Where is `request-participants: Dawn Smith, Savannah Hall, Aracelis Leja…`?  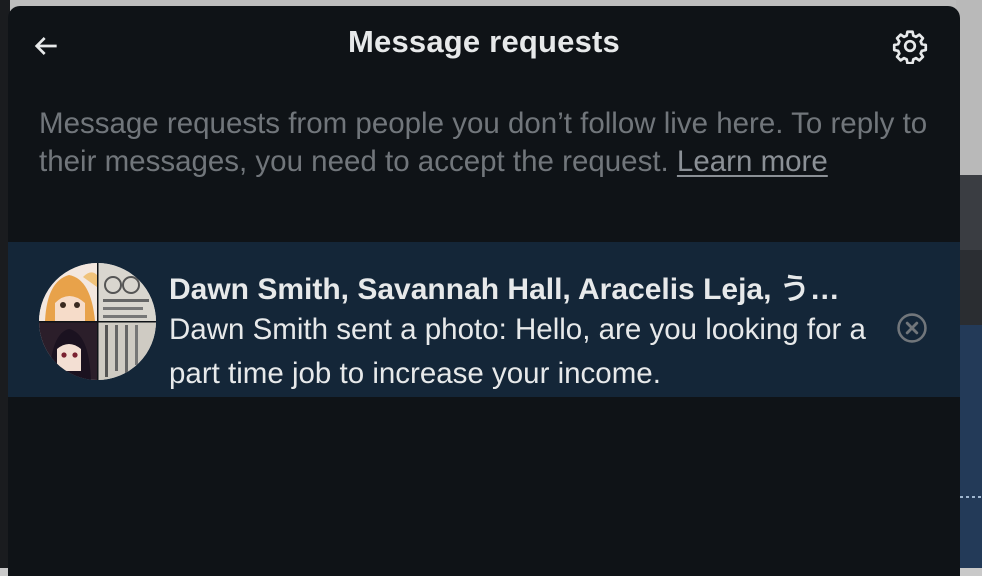 request-participants: Dawn Smith, Savannah Hall, Aracelis Leja… is located at coordinates (504, 289).